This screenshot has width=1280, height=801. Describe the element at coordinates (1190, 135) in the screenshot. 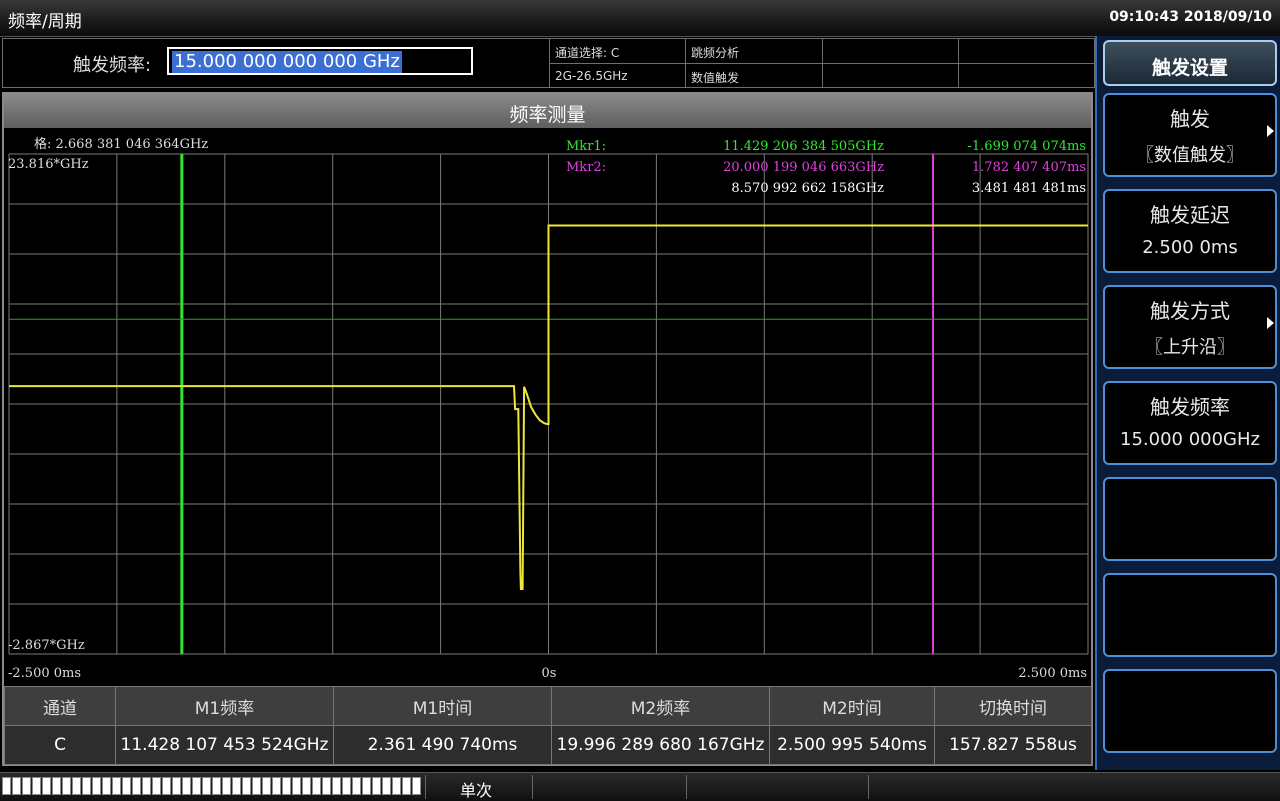

I see `trigger-mode-button: 触发 〖数值触发〗` at that location.